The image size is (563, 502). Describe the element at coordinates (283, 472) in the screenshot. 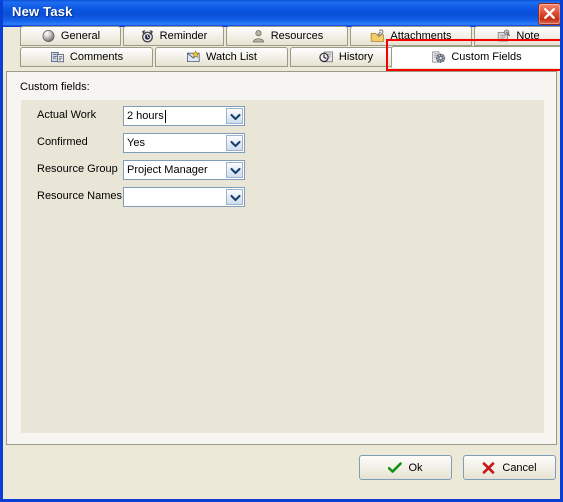

I see `dialog-button-bar: Ok Cancel` at that location.